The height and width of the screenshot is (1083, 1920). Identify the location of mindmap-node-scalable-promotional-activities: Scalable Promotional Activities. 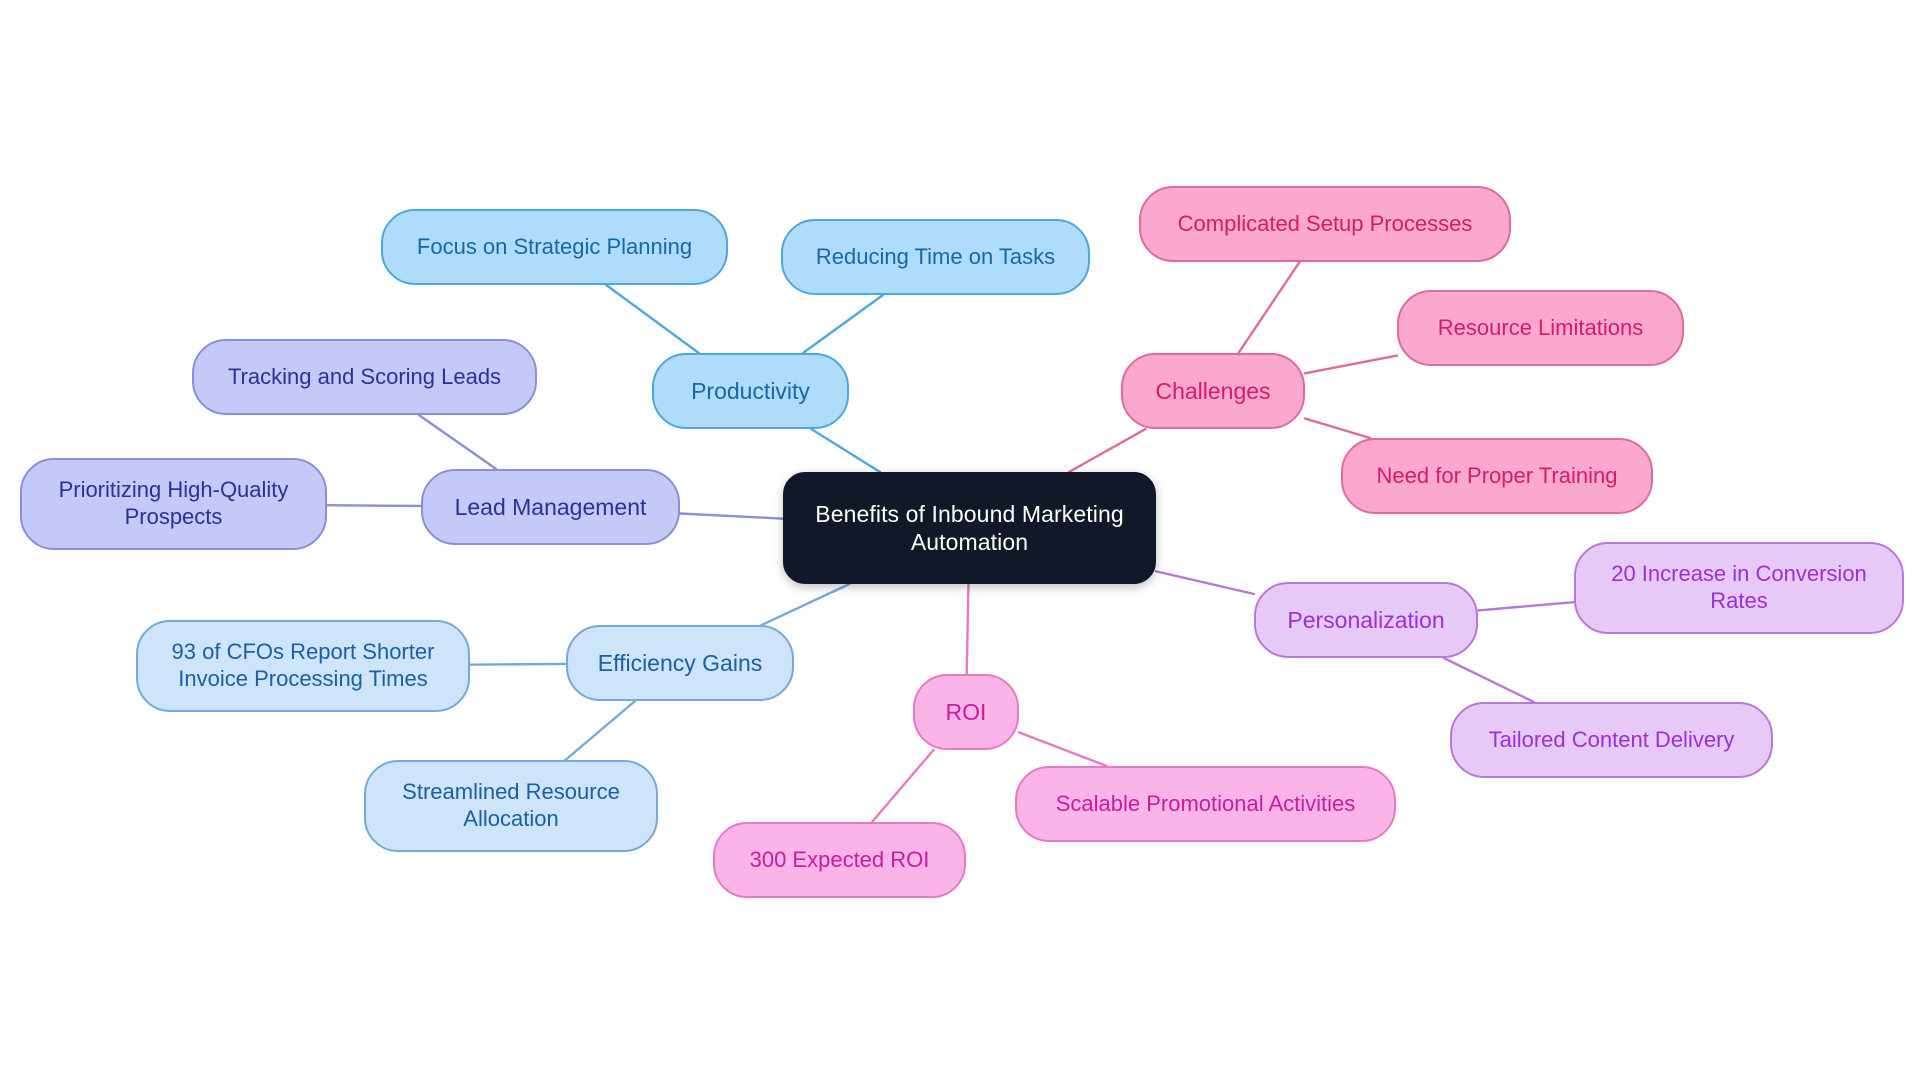
(1205, 804).